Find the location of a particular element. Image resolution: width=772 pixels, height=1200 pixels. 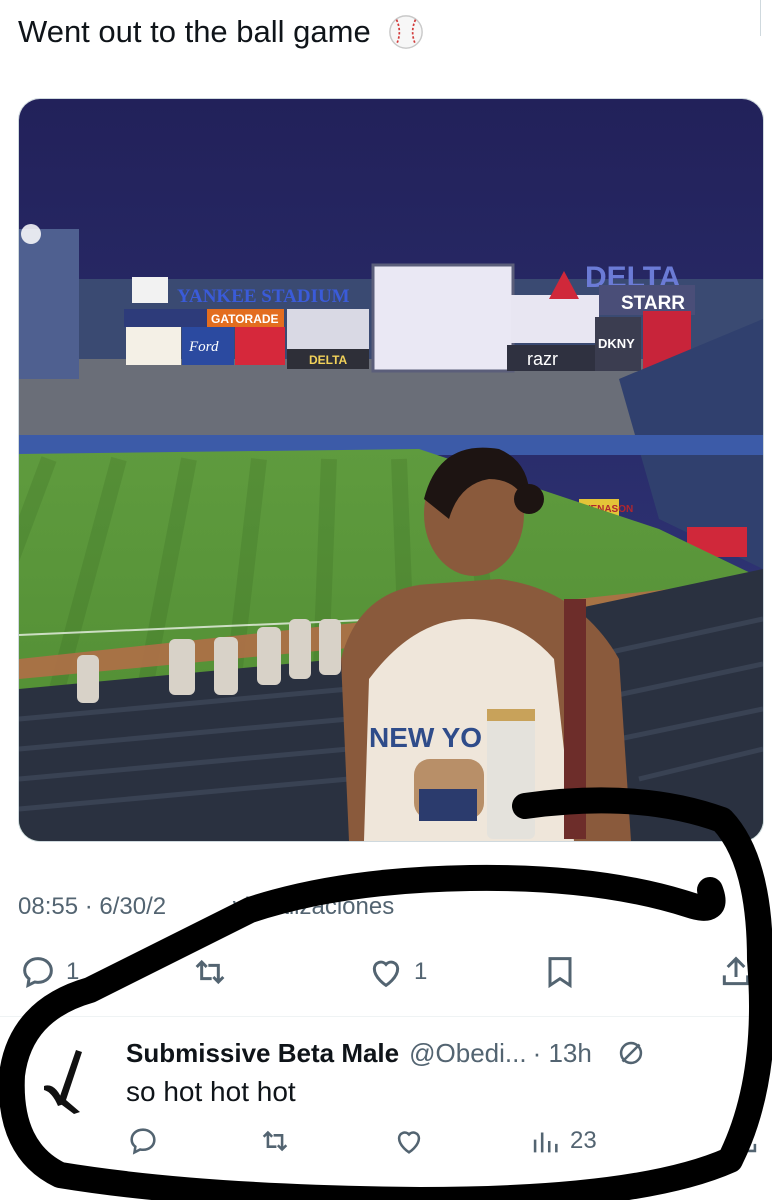

avatar-image is located at coordinates (74, 1080).